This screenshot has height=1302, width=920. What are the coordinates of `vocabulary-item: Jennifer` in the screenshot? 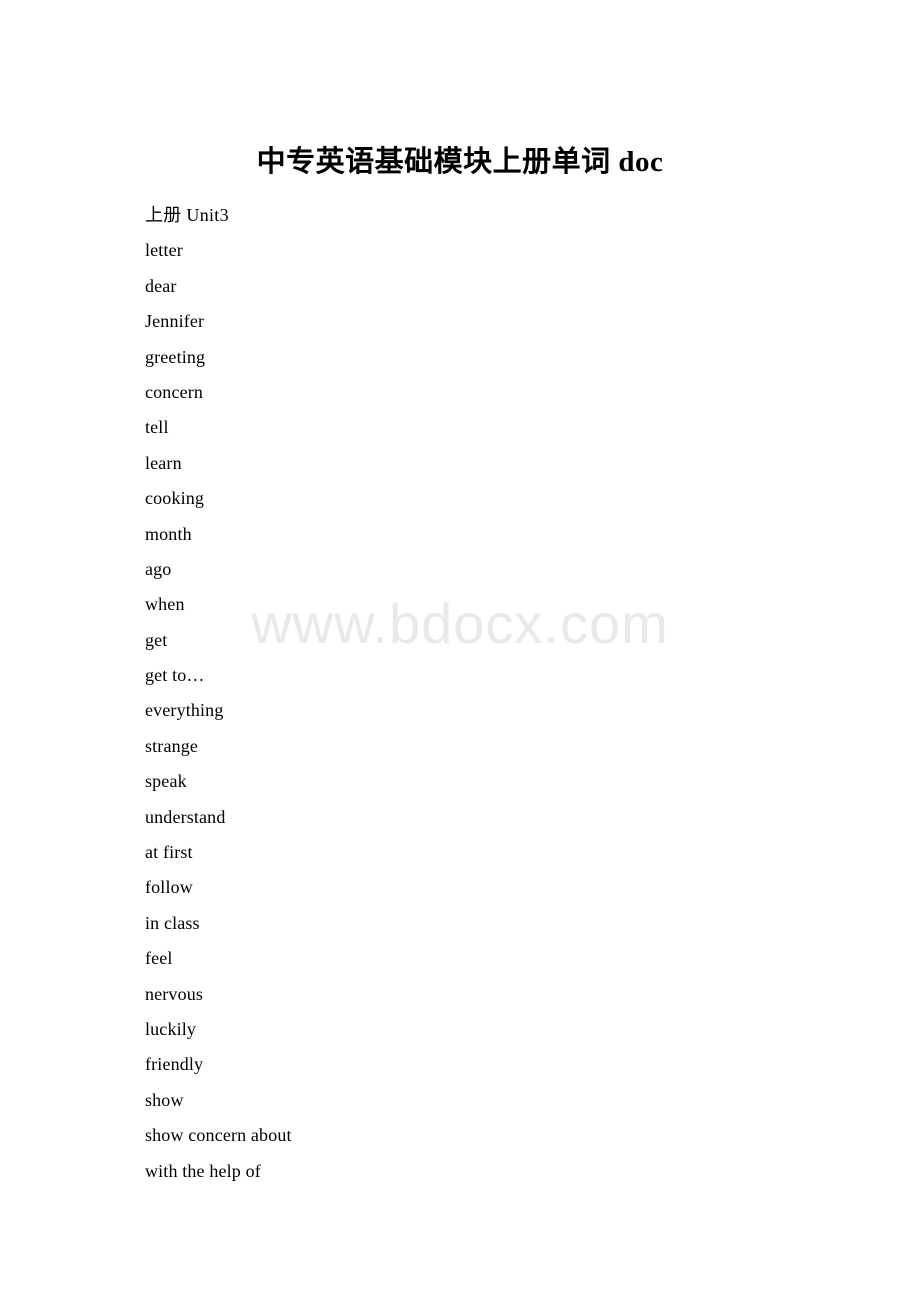 It's located at (175, 321).